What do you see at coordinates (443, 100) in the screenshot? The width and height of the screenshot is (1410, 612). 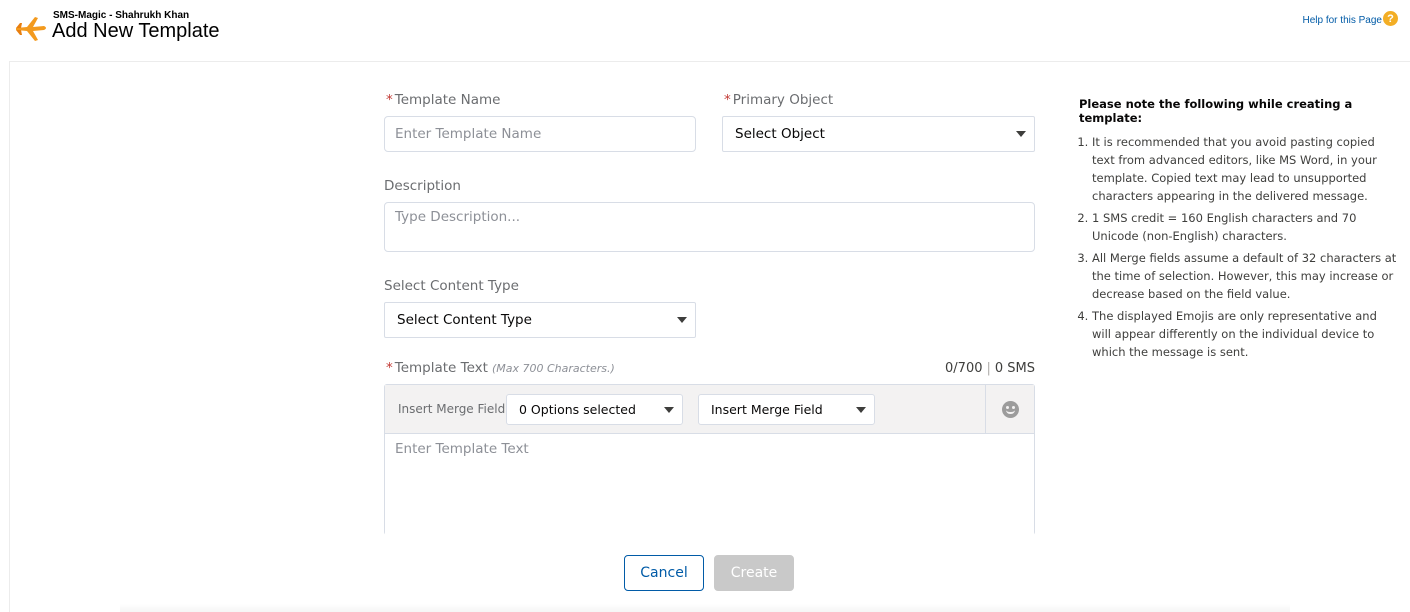 I see `template-name-label: * Template Name` at bounding box center [443, 100].